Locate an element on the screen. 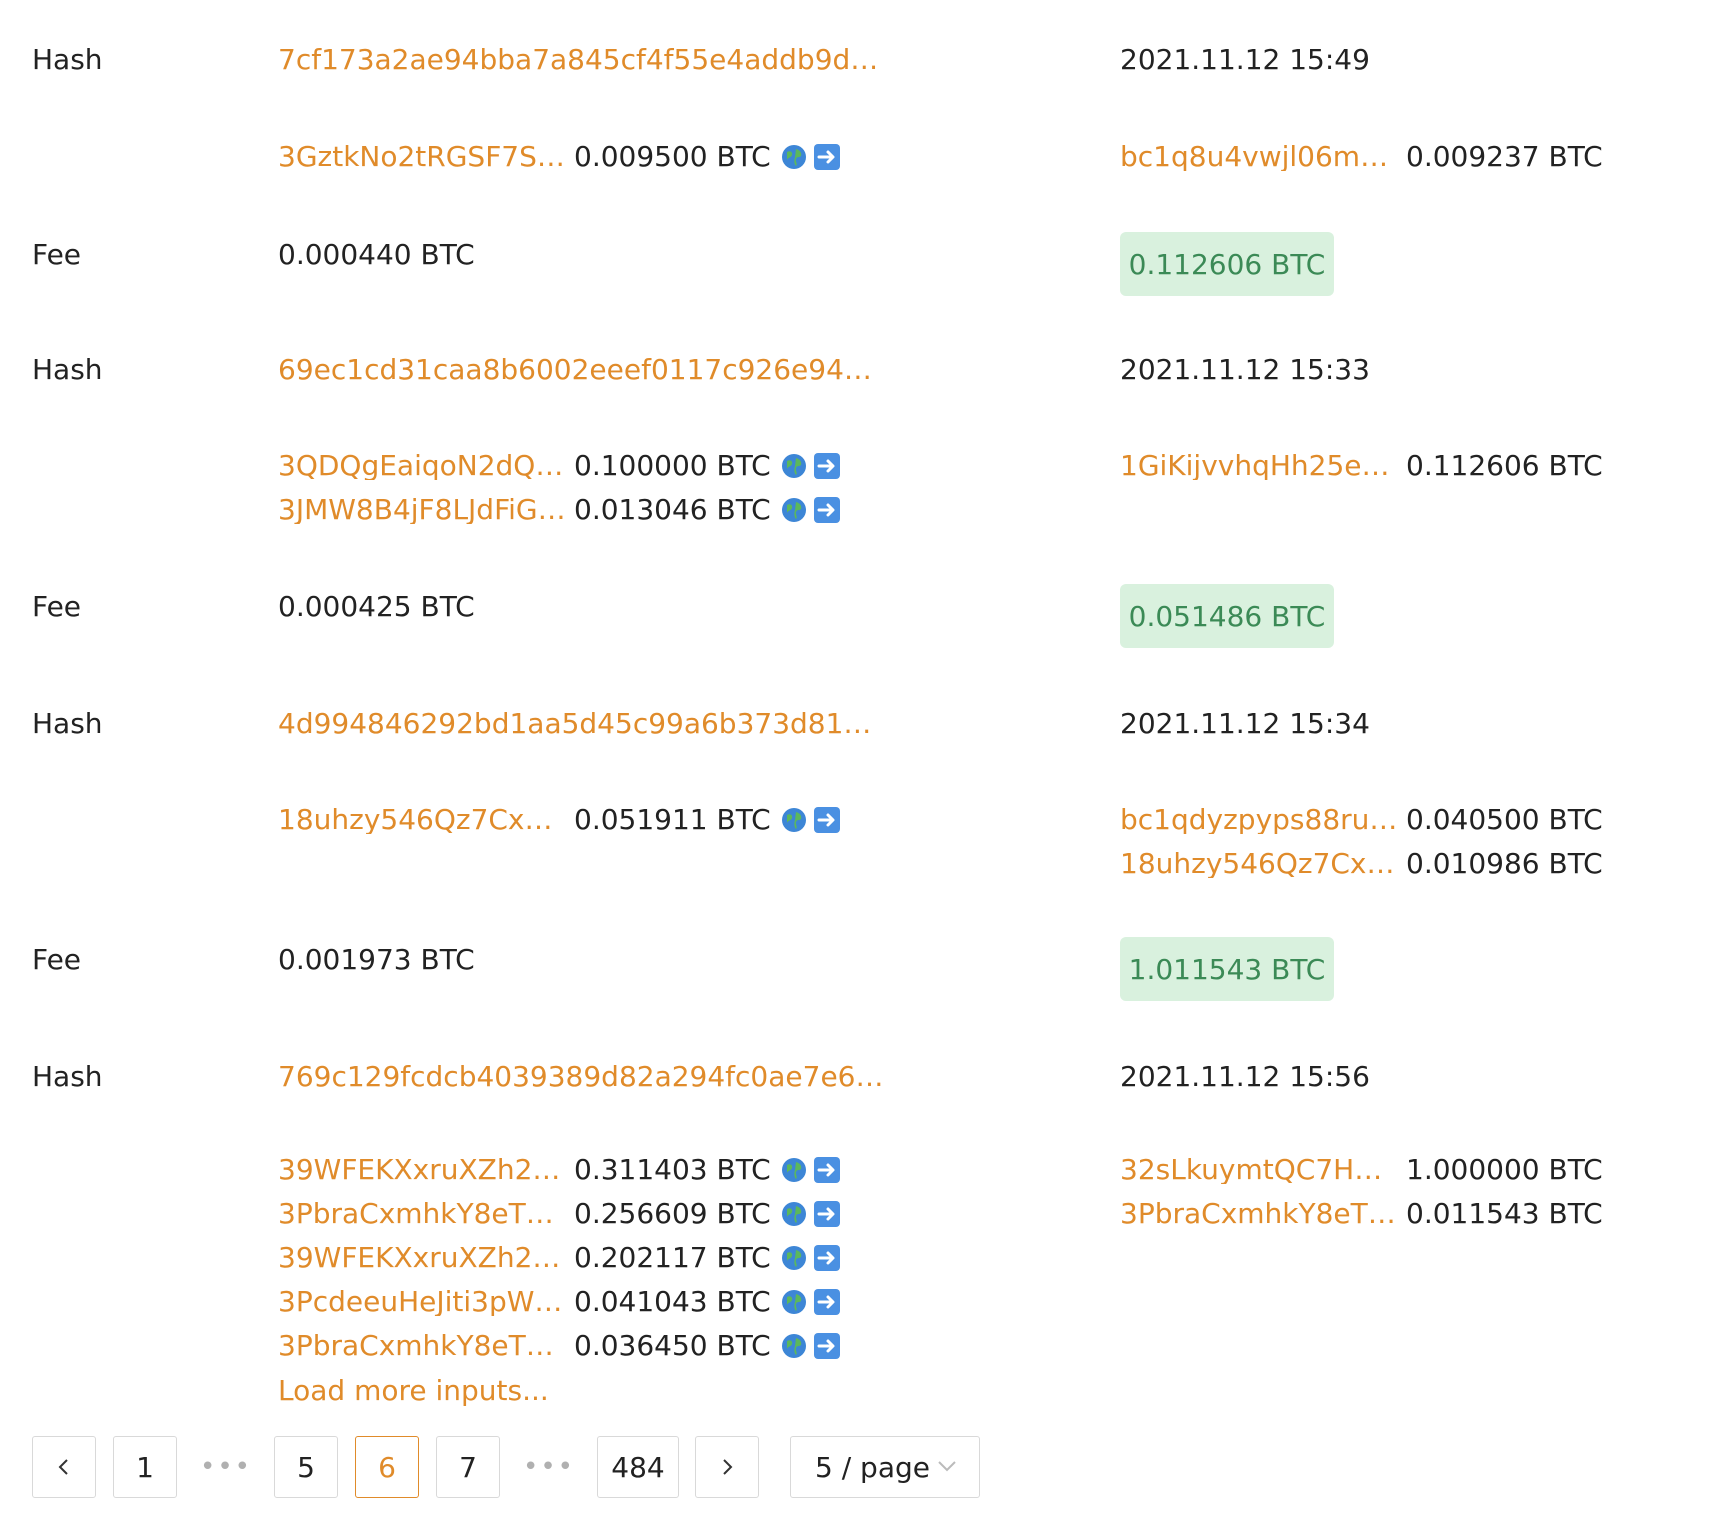 The image size is (1724, 1528). tx-fee: 0.000440 BTC is located at coordinates (376, 254).